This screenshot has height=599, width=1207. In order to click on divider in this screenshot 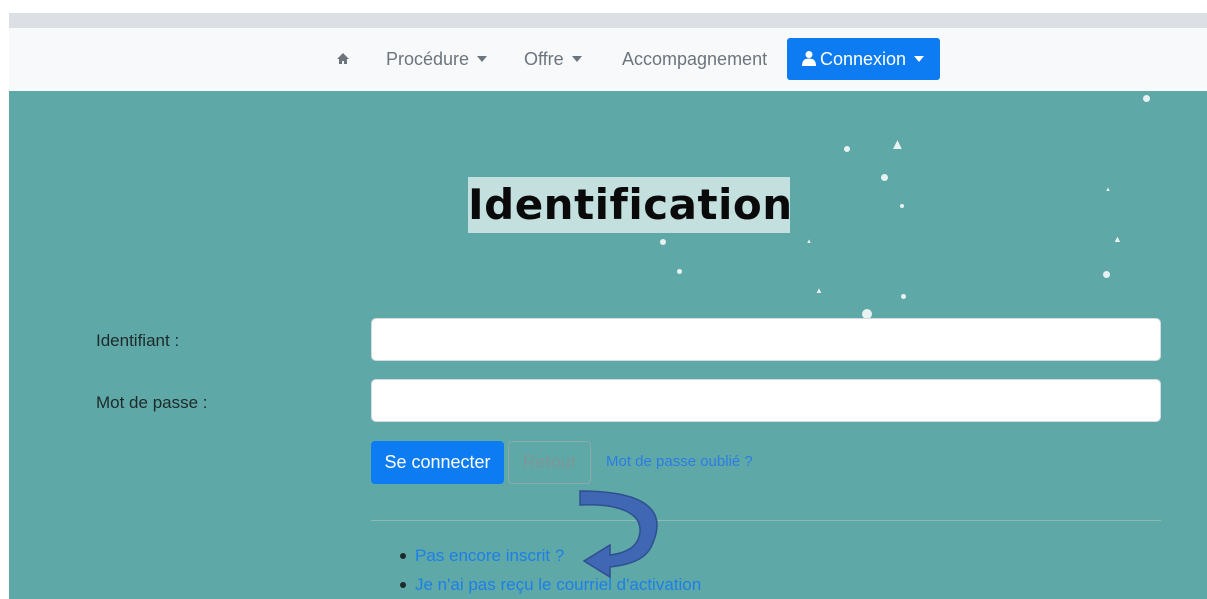, I will do `click(766, 520)`.